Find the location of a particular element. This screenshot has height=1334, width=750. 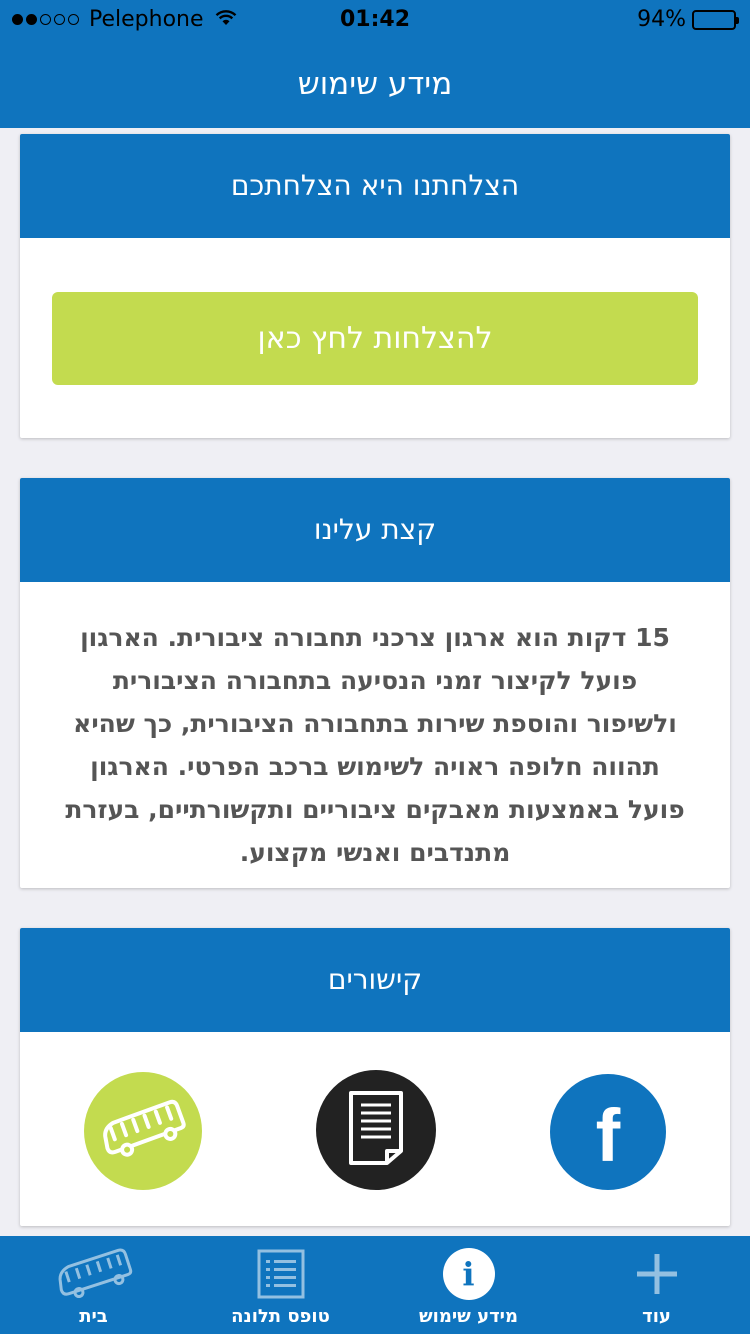

about-card-title: קצת עלינו is located at coordinates (375, 530).